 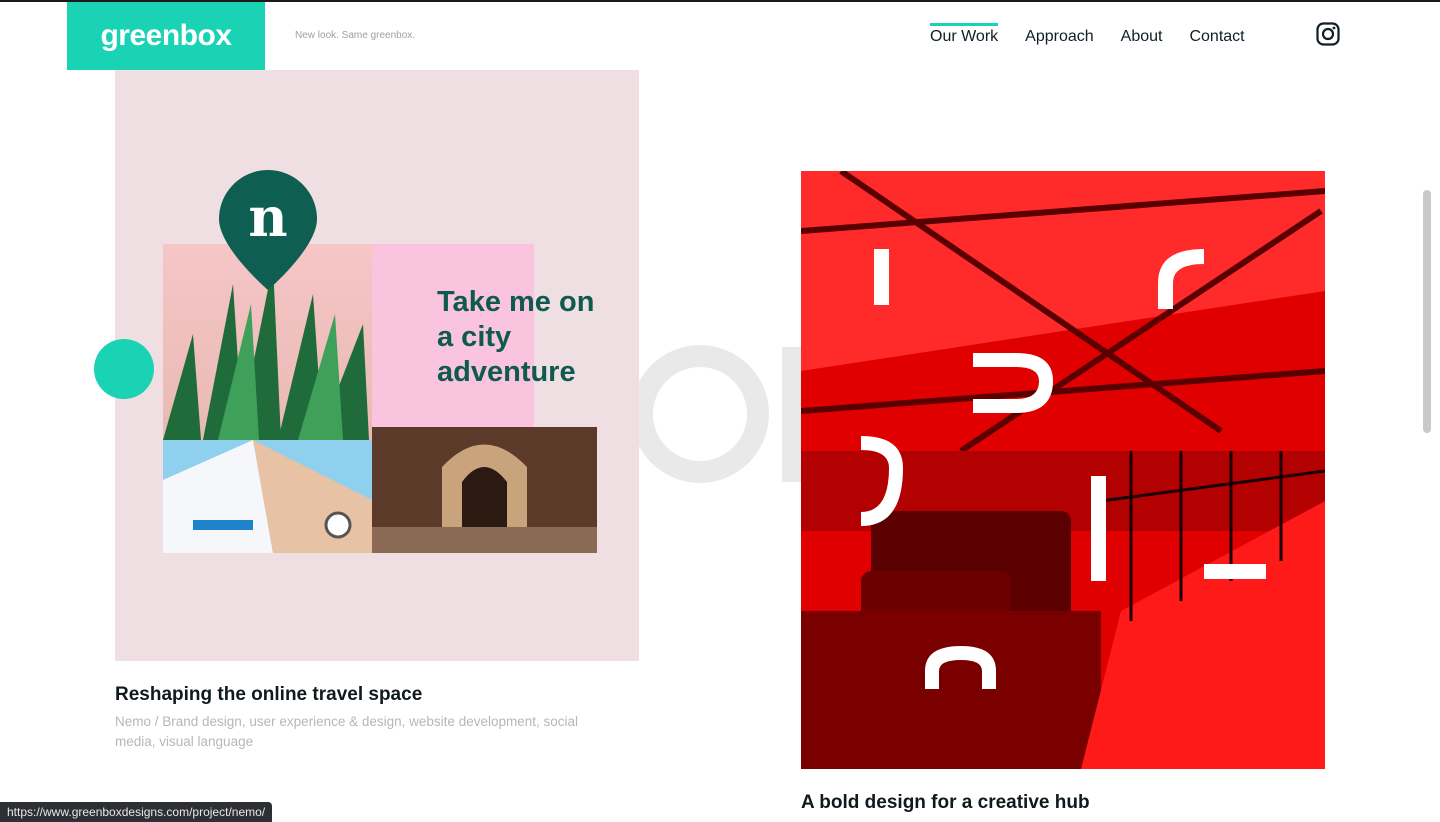 I want to click on nav-approach: Approach, so click(x=1059, y=36).